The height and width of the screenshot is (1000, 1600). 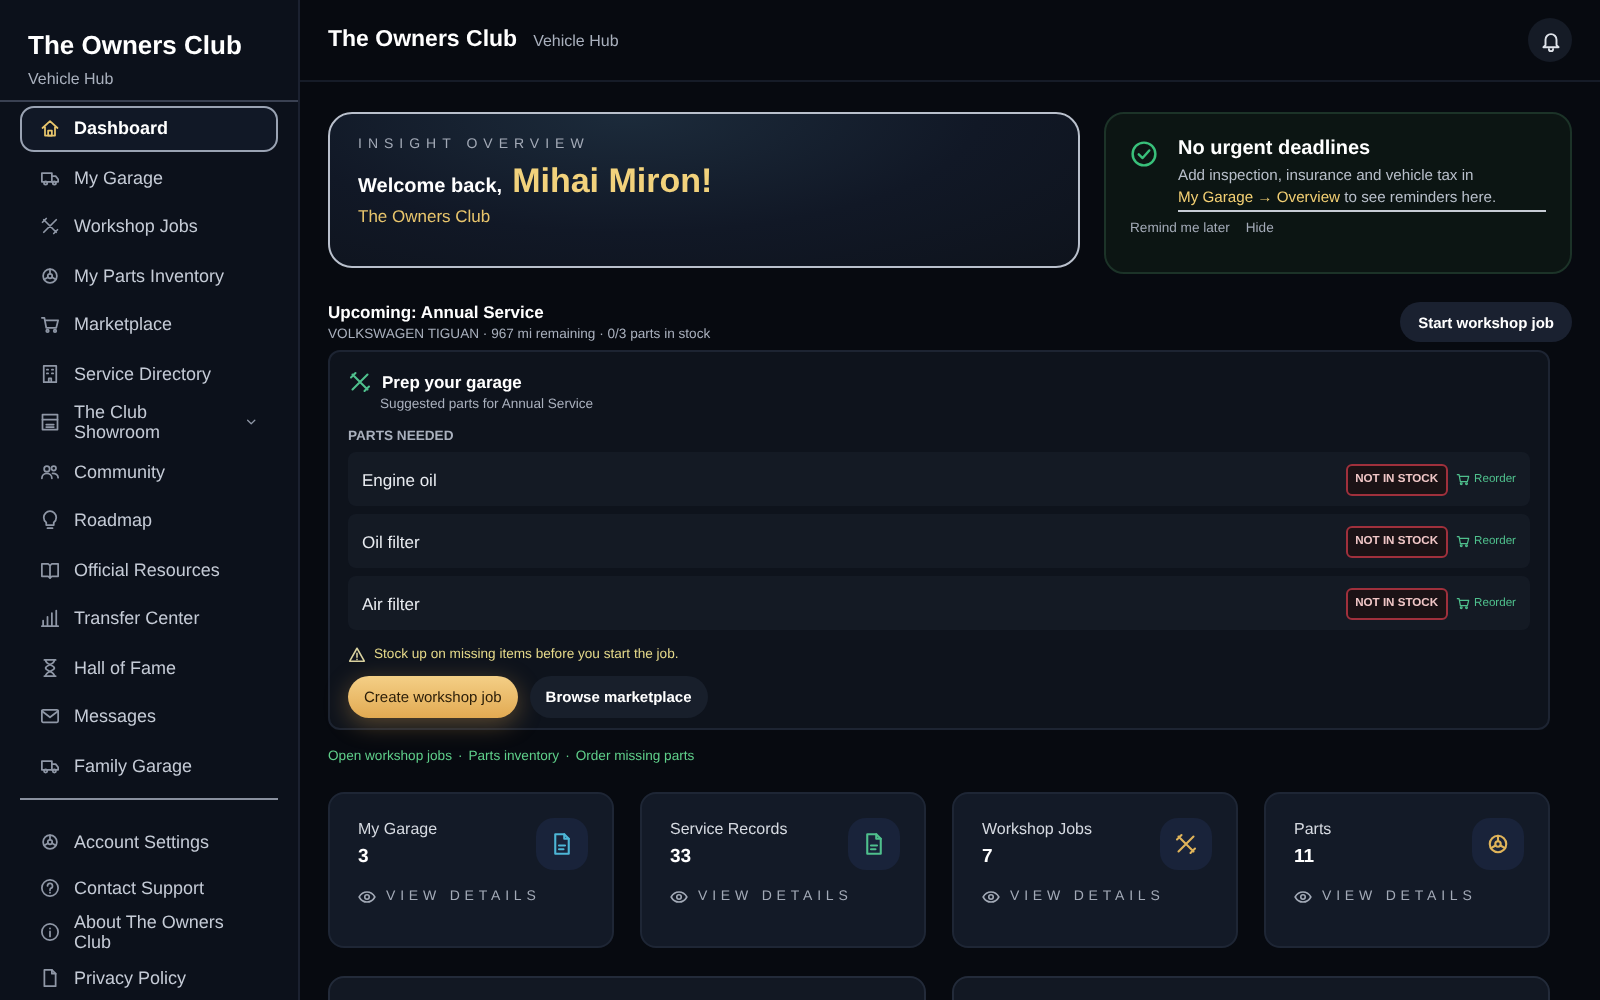 What do you see at coordinates (50, 716) in the screenshot?
I see `mail-icon` at bounding box center [50, 716].